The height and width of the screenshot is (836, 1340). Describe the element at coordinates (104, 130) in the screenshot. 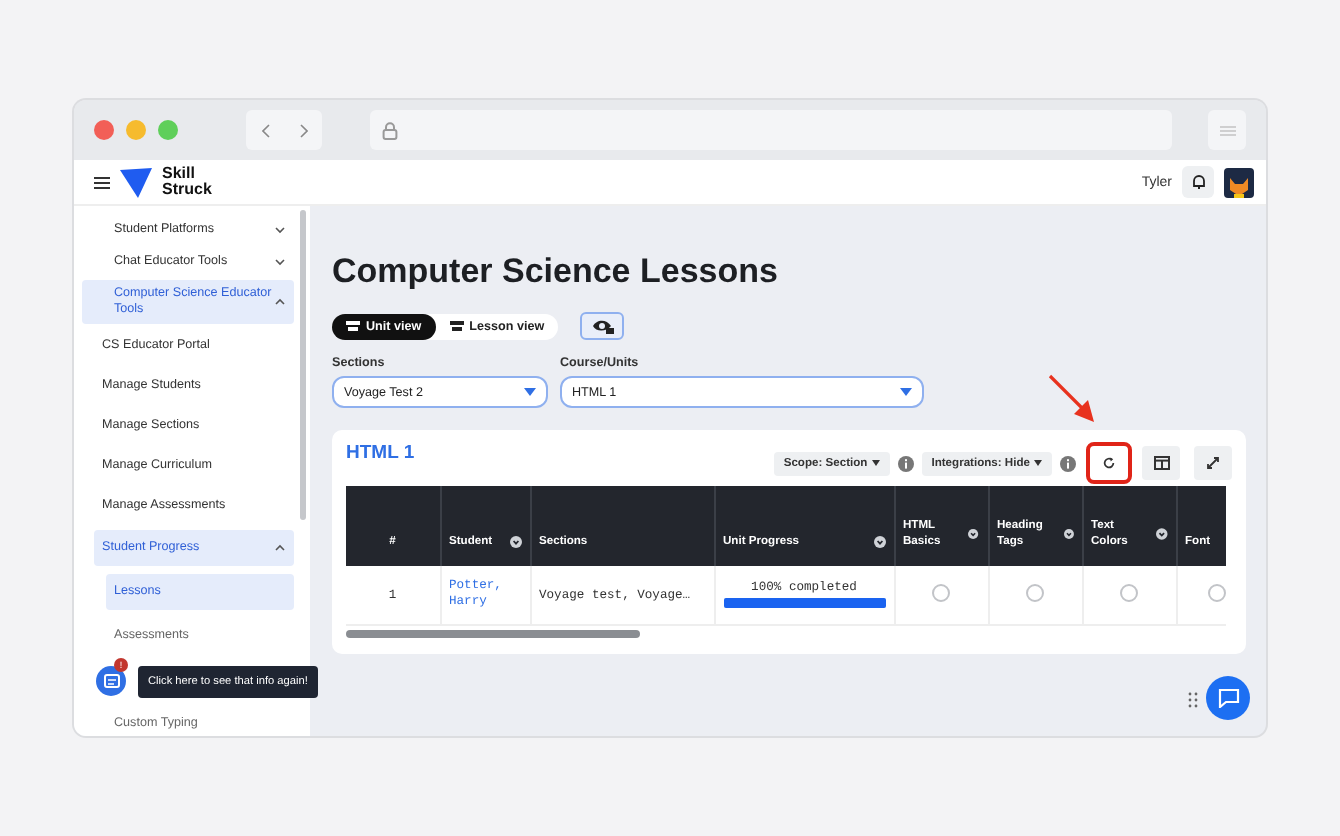

I see `close-window-dot` at that location.